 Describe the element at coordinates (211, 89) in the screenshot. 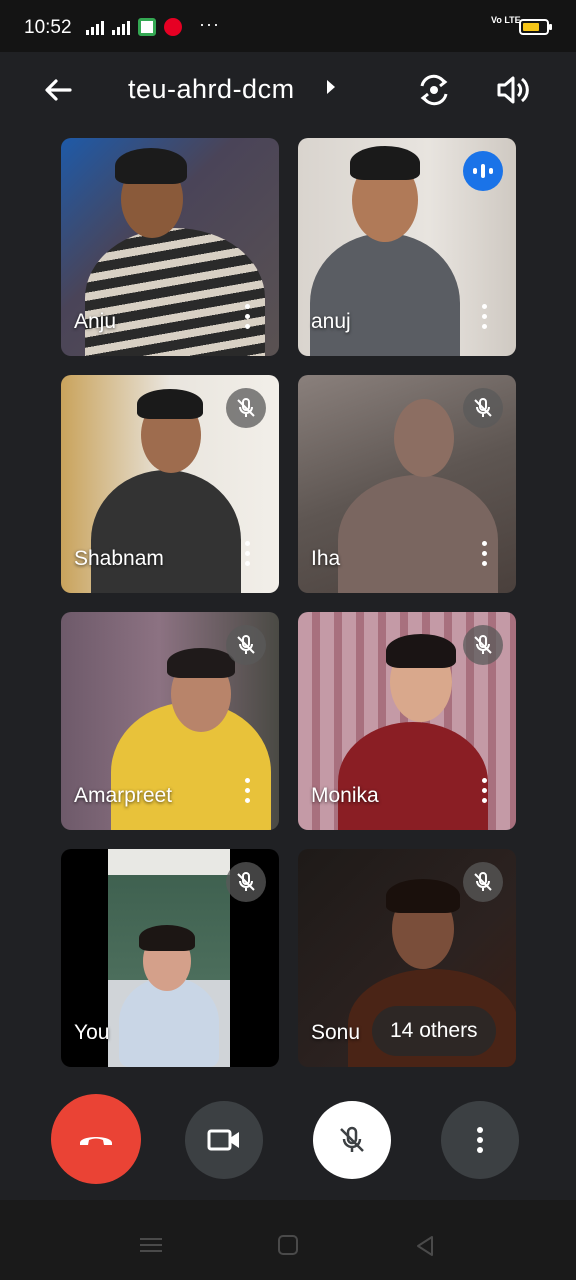

I see `meeting-code-title: teu-ahrd-dcm` at that location.